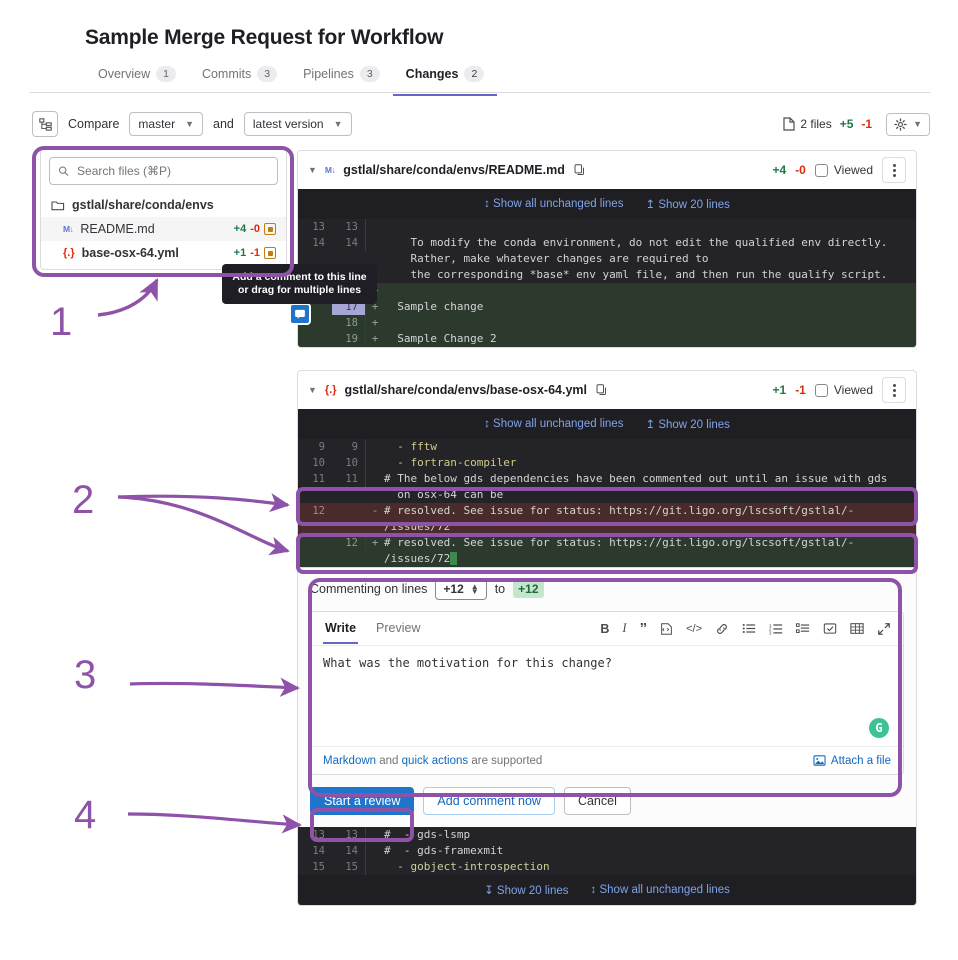 The width and height of the screenshot is (958, 960). What do you see at coordinates (879, 728) in the screenshot?
I see `grammarly-icon: G` at bounding box center [879, 728].